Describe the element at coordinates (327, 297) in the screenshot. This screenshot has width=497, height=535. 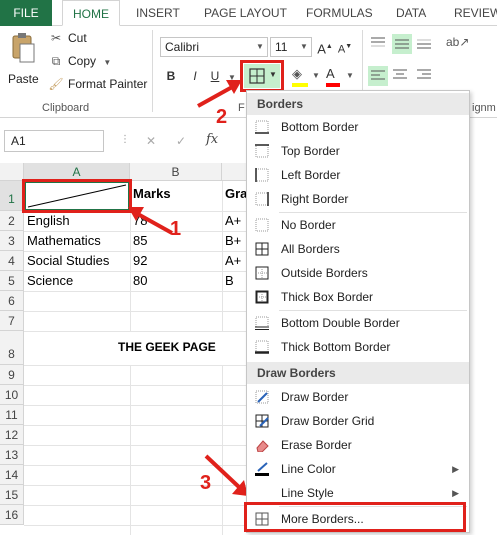
I see `menu-item-label: Thick Box Border` at that location.